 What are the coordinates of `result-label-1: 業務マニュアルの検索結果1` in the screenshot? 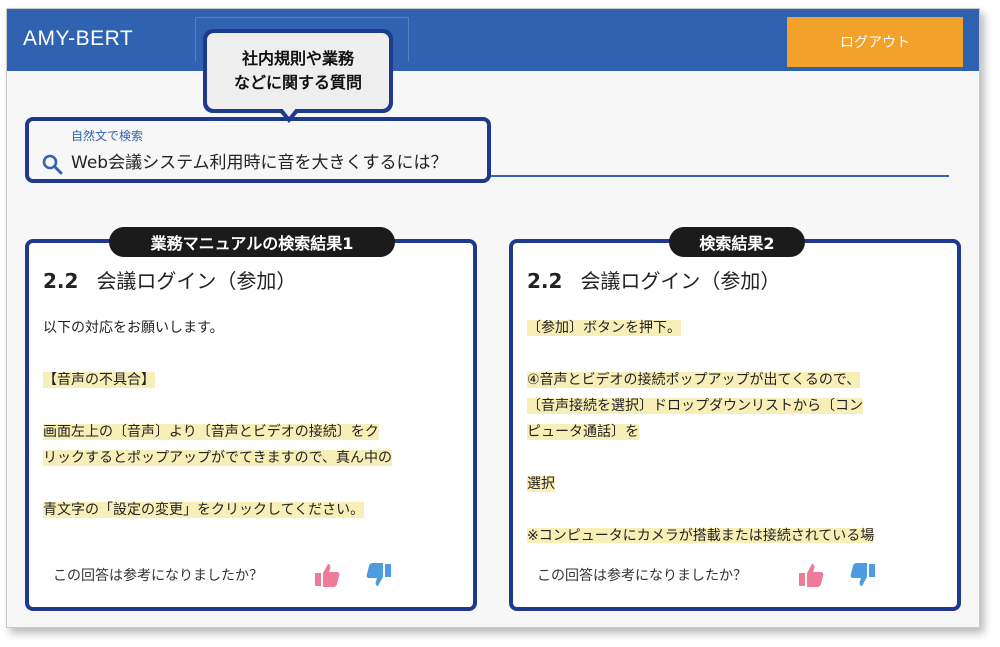 It's located at (252, 242).